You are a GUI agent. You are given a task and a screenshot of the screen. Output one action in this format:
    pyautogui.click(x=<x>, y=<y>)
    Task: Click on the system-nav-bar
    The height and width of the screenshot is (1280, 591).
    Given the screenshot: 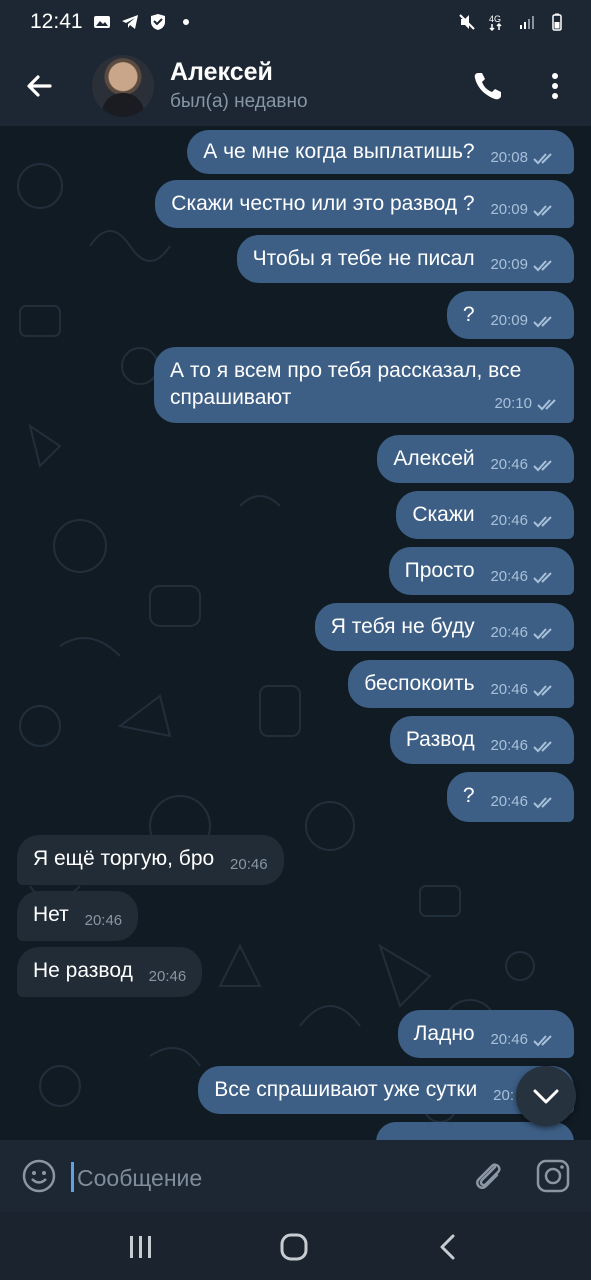 What is the action you would take?
    pyautogui.click(x=295, y=1246)
    